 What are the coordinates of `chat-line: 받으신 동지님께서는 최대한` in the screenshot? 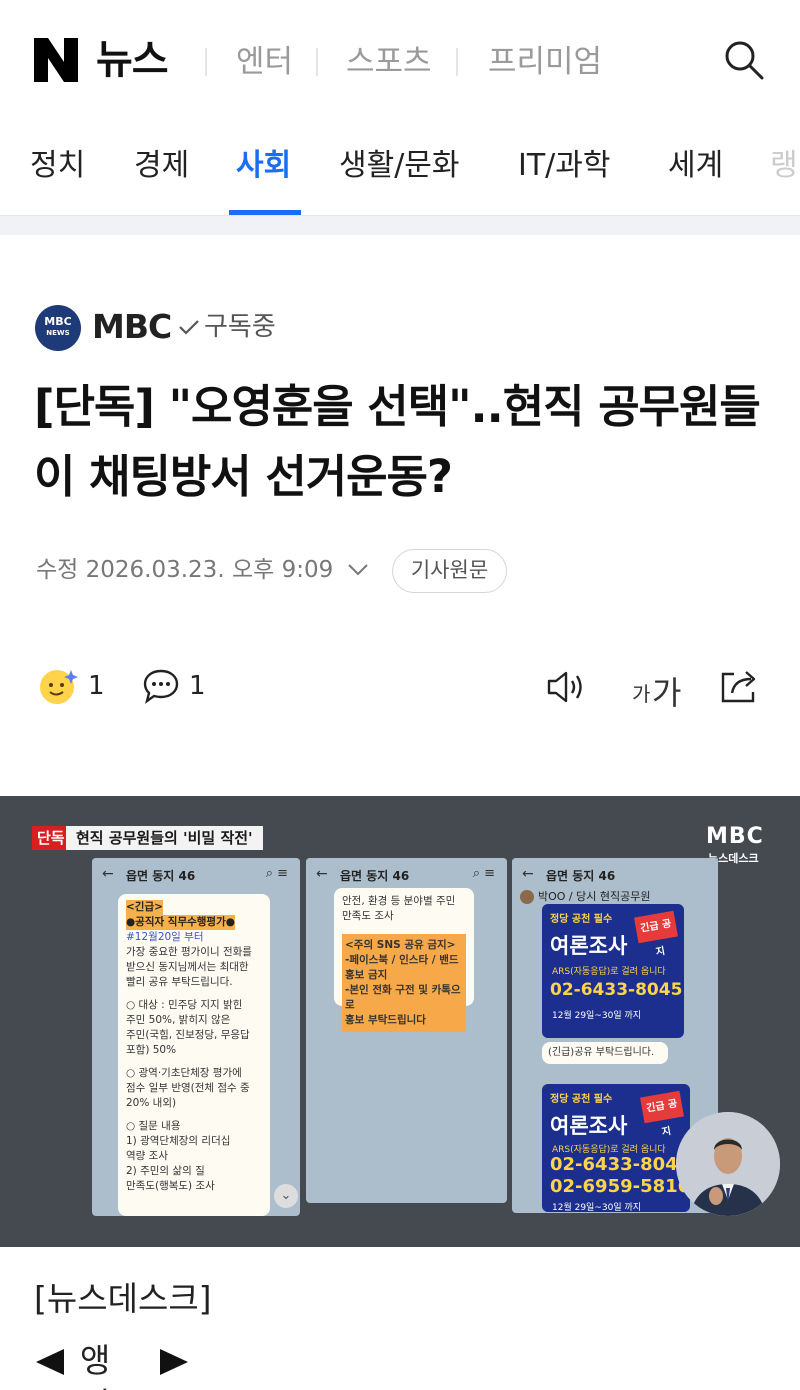 It's located at (187, 967).